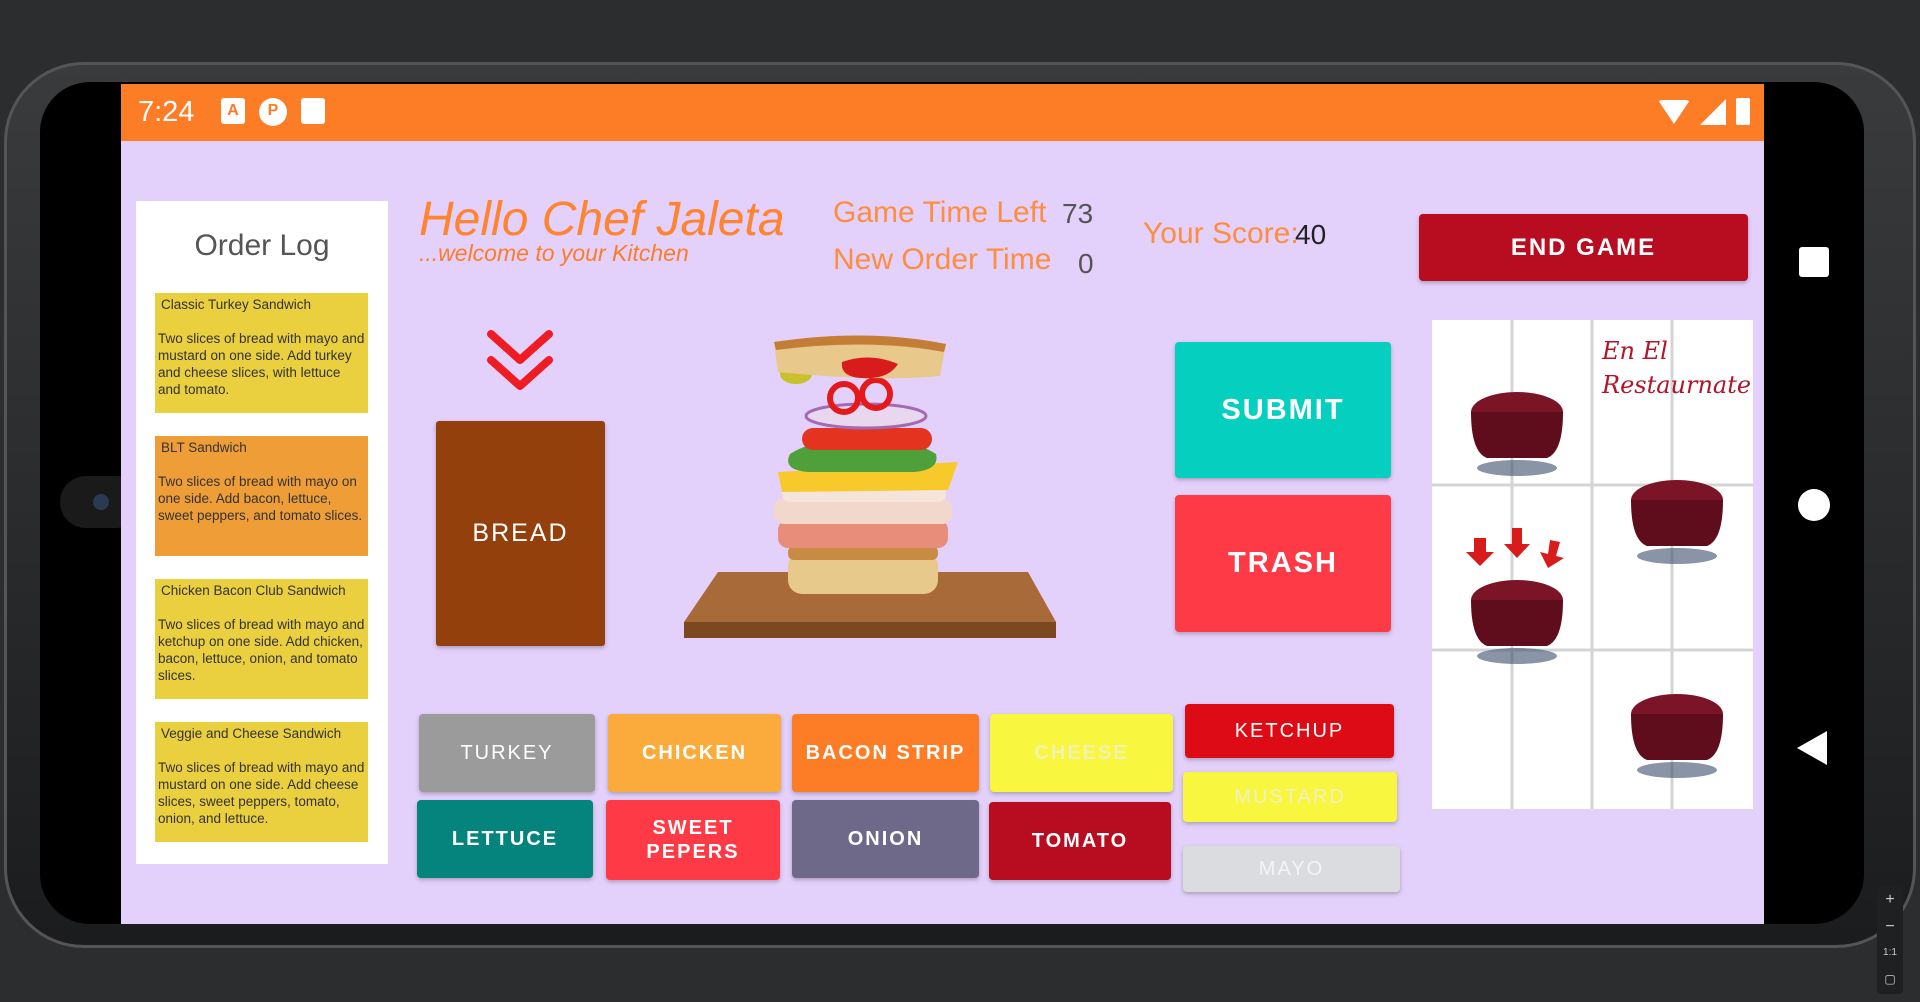 This screenshot has width=1920, height=1002. What do you see at coordinates (505, 839) in the screenshot?
I see `lettuce-button: LETTUCE` at bounding box center [505, 839].